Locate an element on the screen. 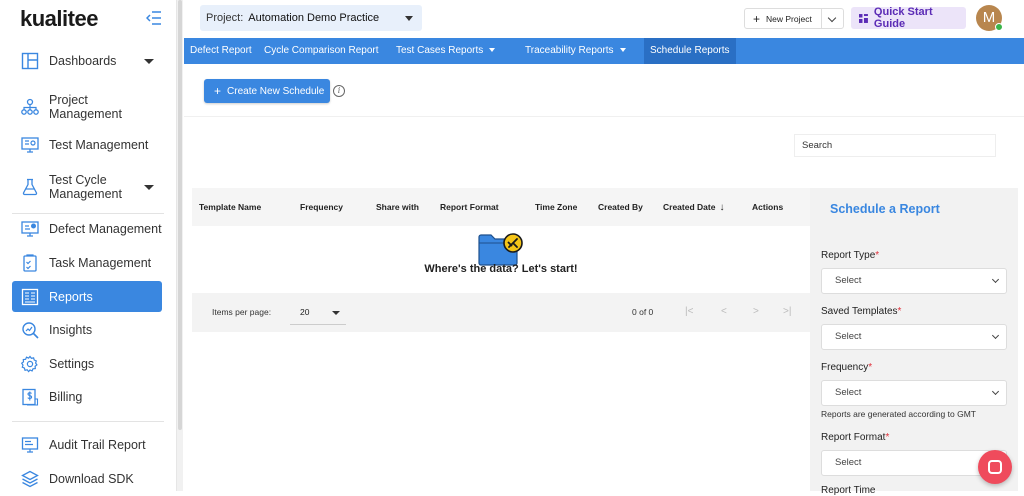 The width and height of the screenshot is (1024, 496). sidebar-item-audit-trail-report: Audit Trail Report is located at coordinates (87, 445).